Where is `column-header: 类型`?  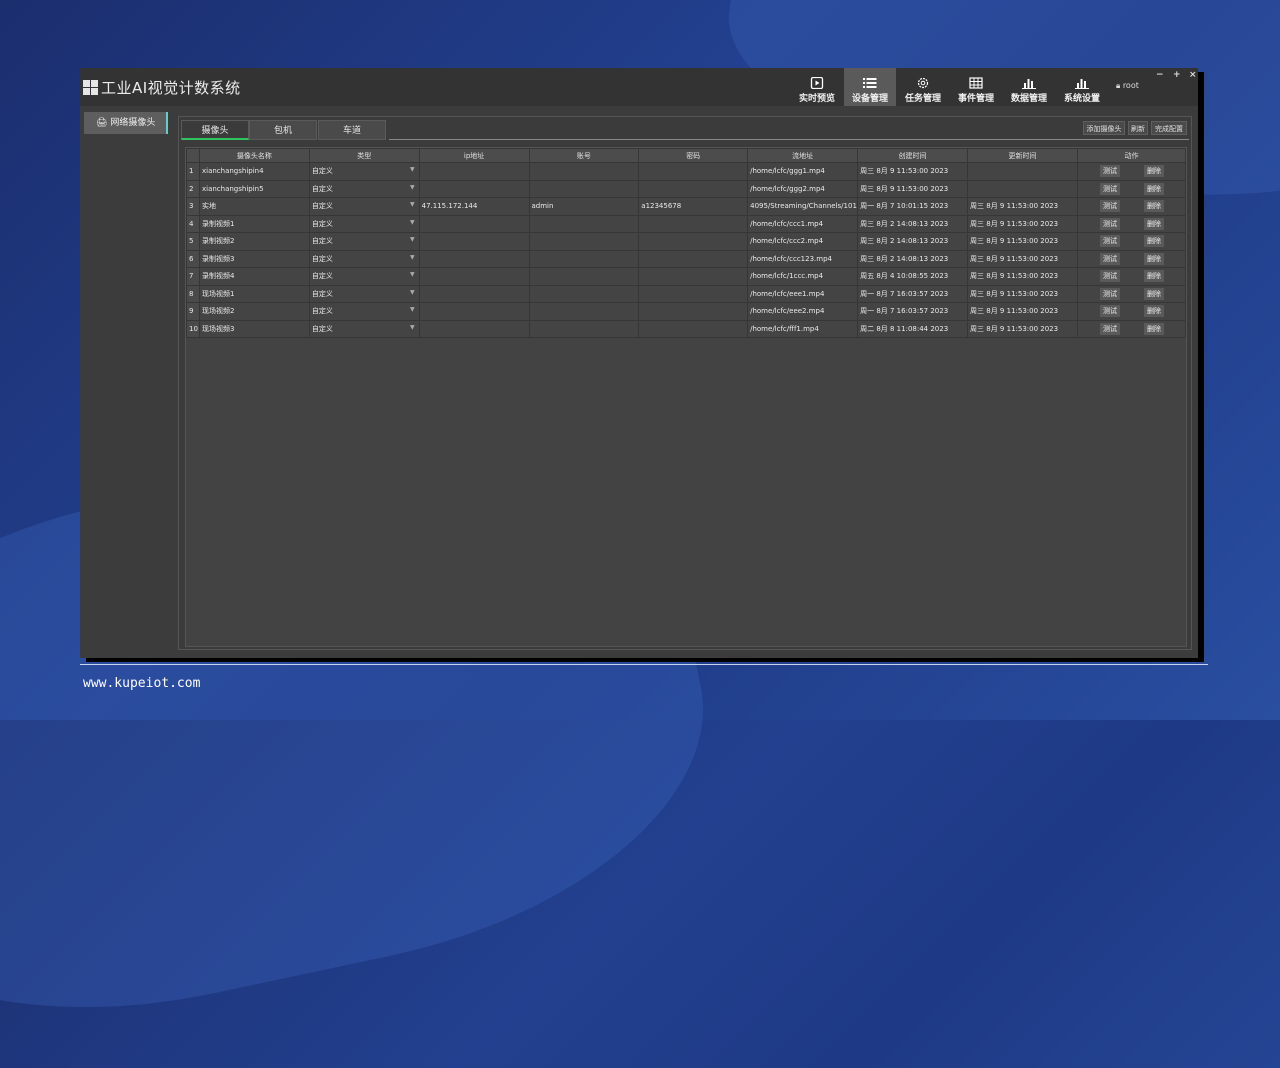 column-header: 类型 is located at coordinates (364, 155).